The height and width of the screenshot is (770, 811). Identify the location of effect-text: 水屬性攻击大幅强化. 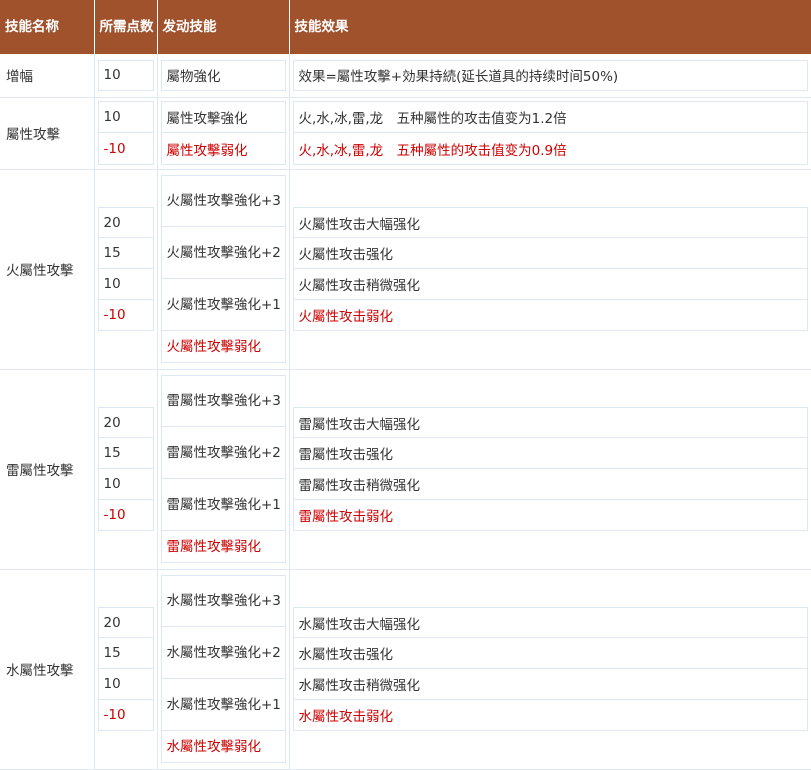
(550, 622).